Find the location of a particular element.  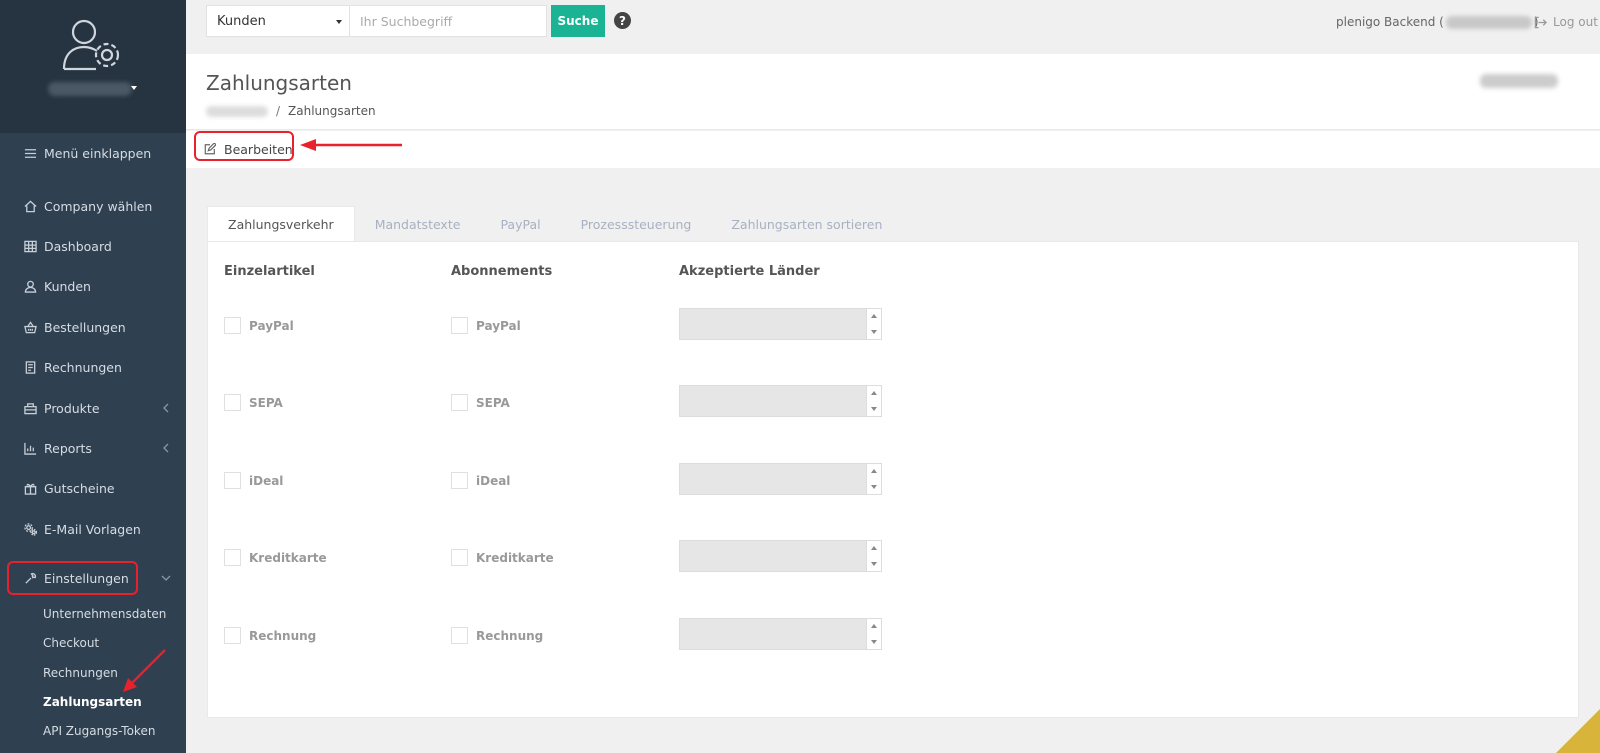

countries-invoice-field is located at coordinates (780, 634).